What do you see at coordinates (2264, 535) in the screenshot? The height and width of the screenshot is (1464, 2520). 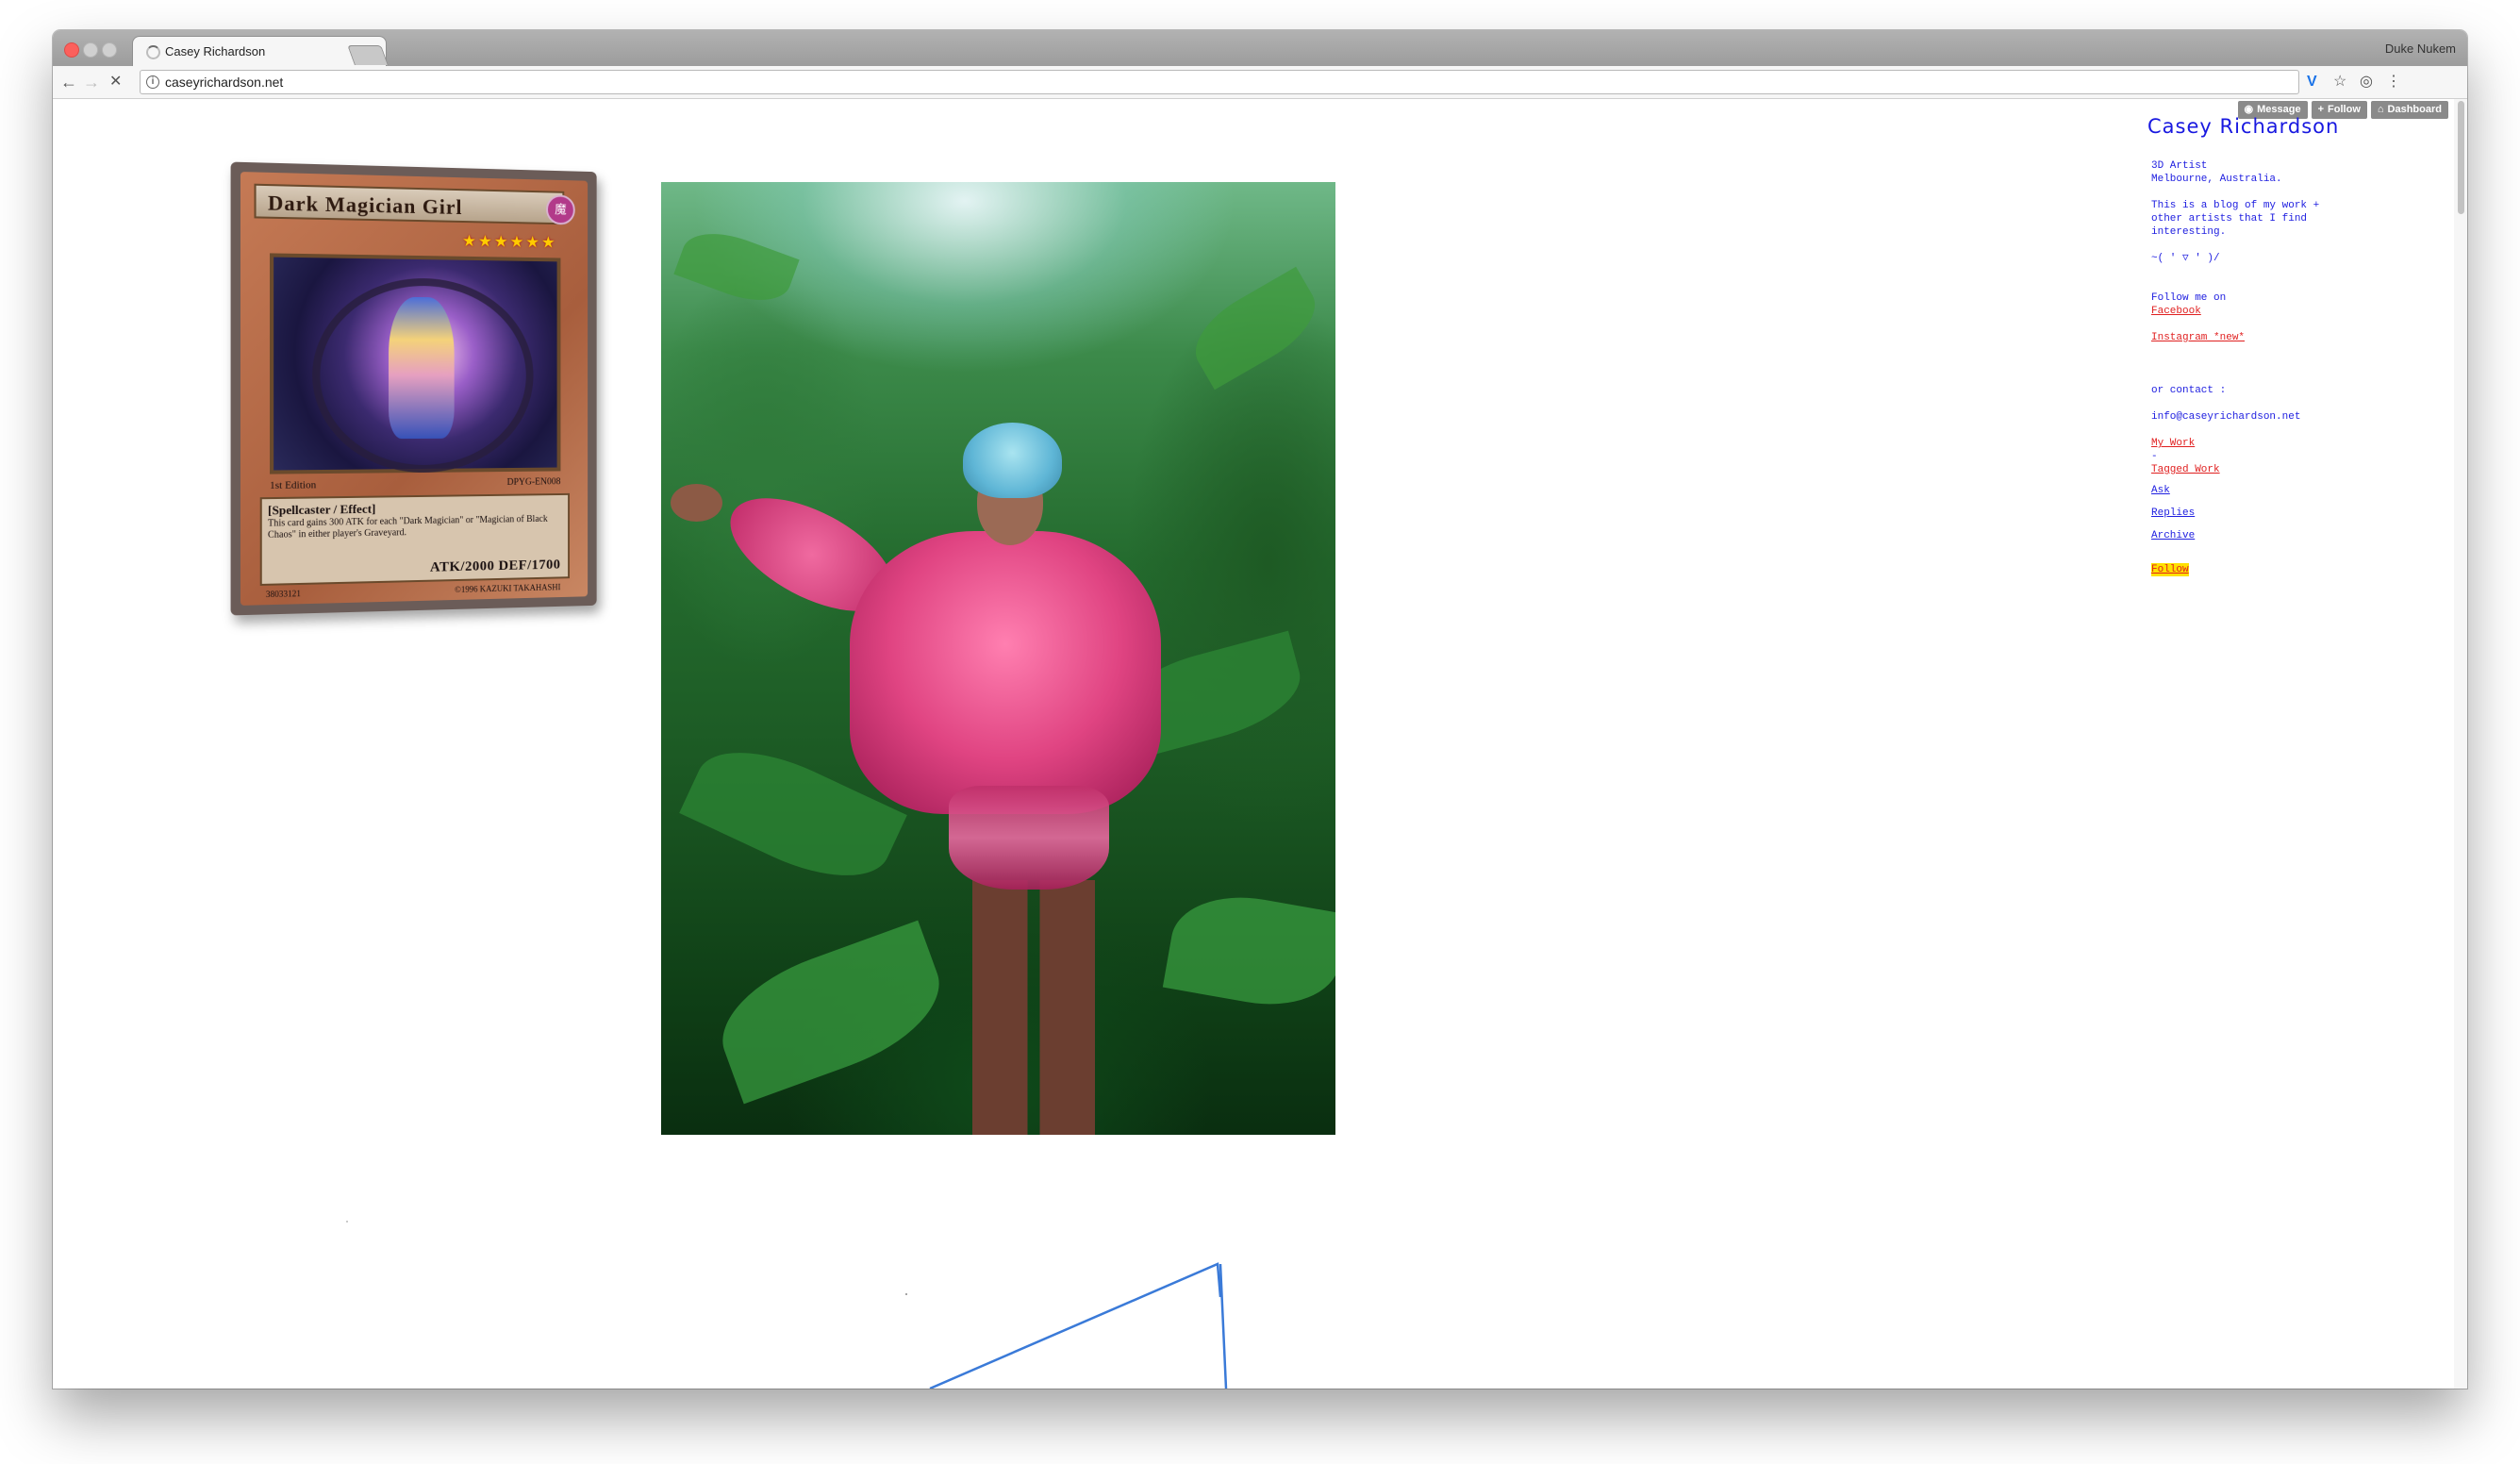 I see `archive-link: Archive` at bounding box center [2264, 535].